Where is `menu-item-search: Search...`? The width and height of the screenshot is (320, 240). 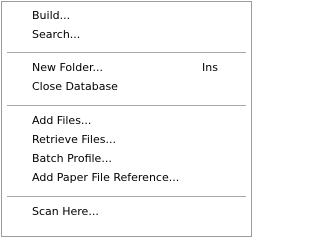
menu-item-search: Search... is located at coordinates (126, 35).